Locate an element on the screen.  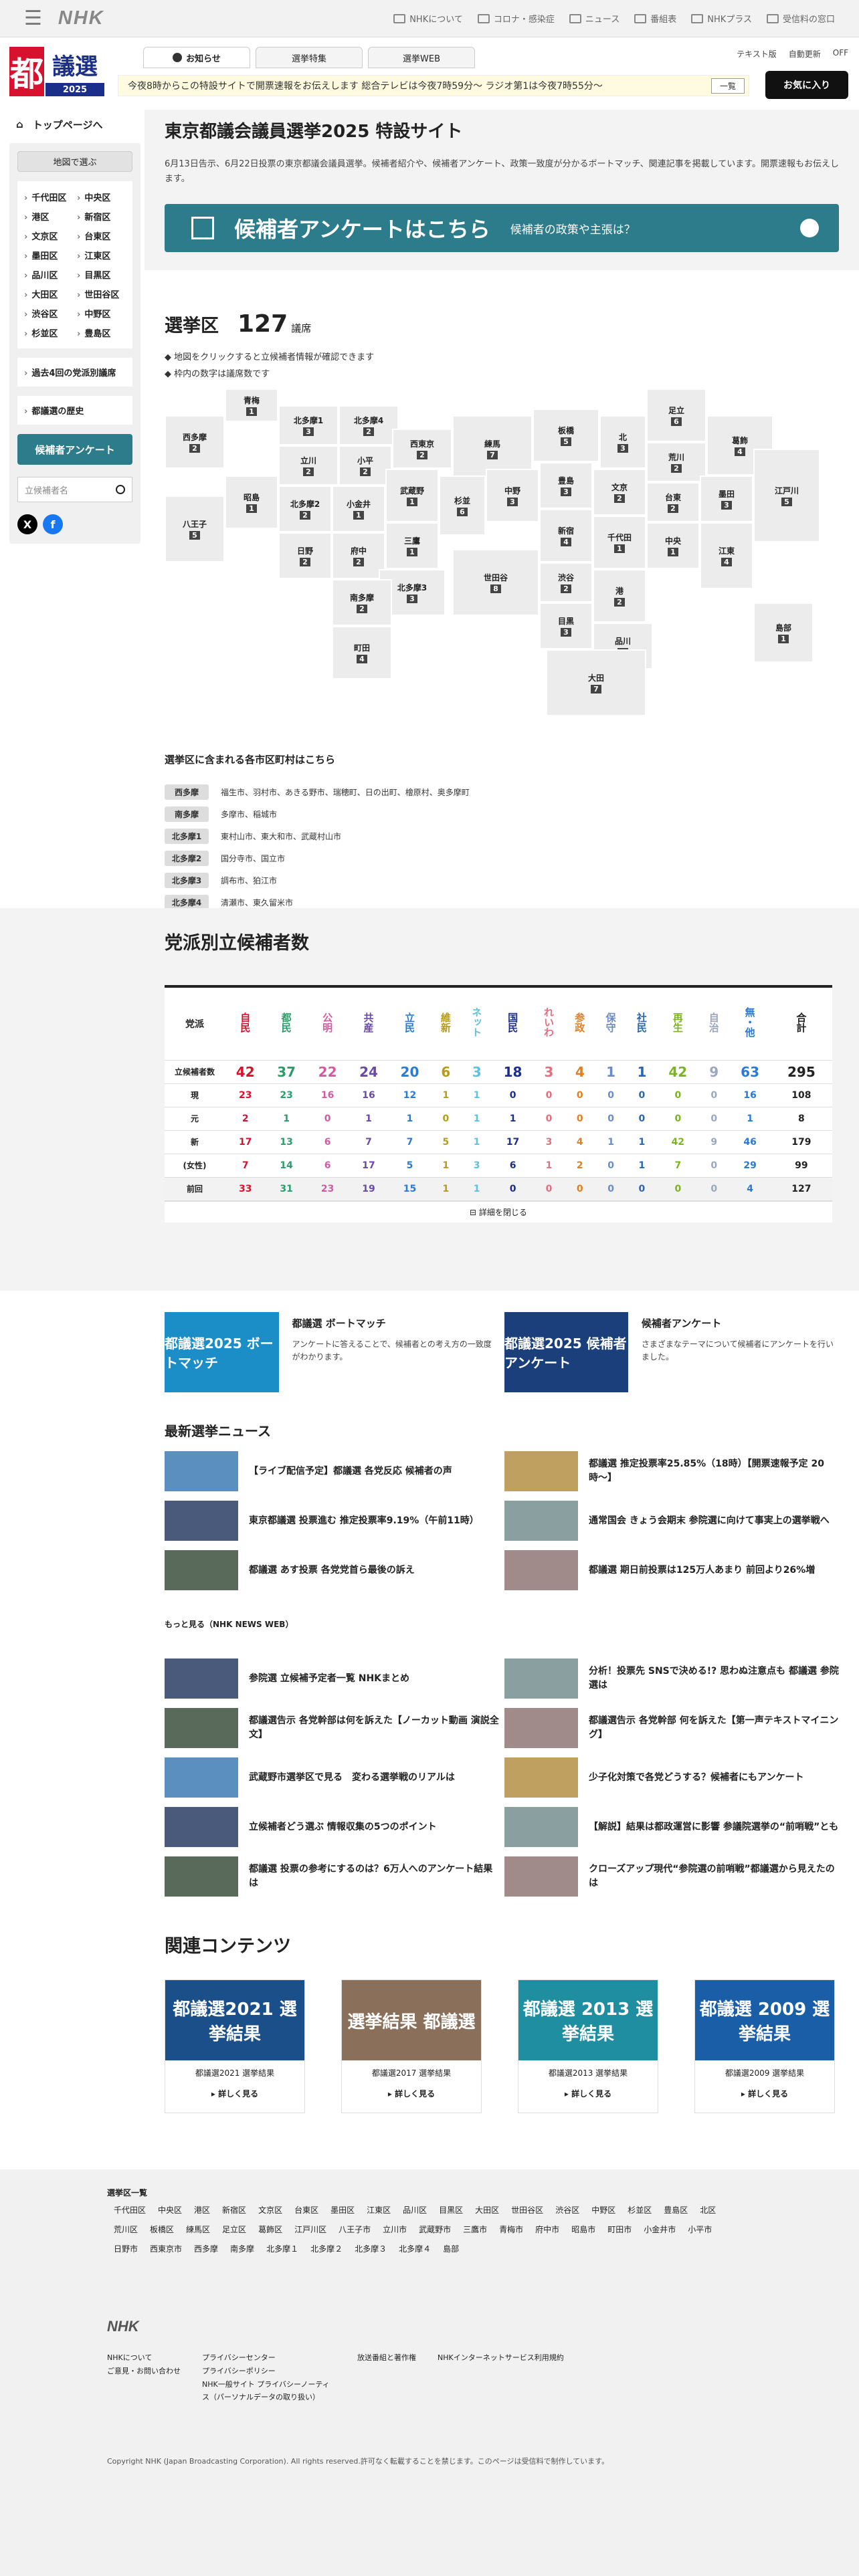
footer-district-link: 港区 is located at coordinates (202, 2210).